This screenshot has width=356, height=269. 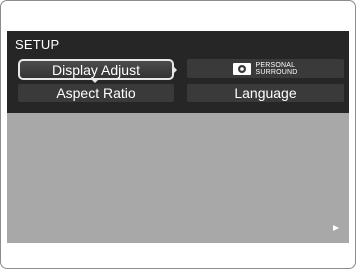 I want to click on personal-surround-logo: PERSONAL SURROUND, so click(x=265, y=69).